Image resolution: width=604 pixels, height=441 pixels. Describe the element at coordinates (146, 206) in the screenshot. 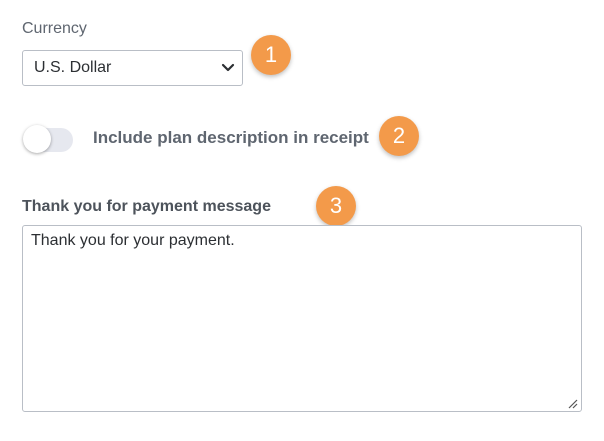

I see `thank-you-message-label: Thank you for payment message` at that location.